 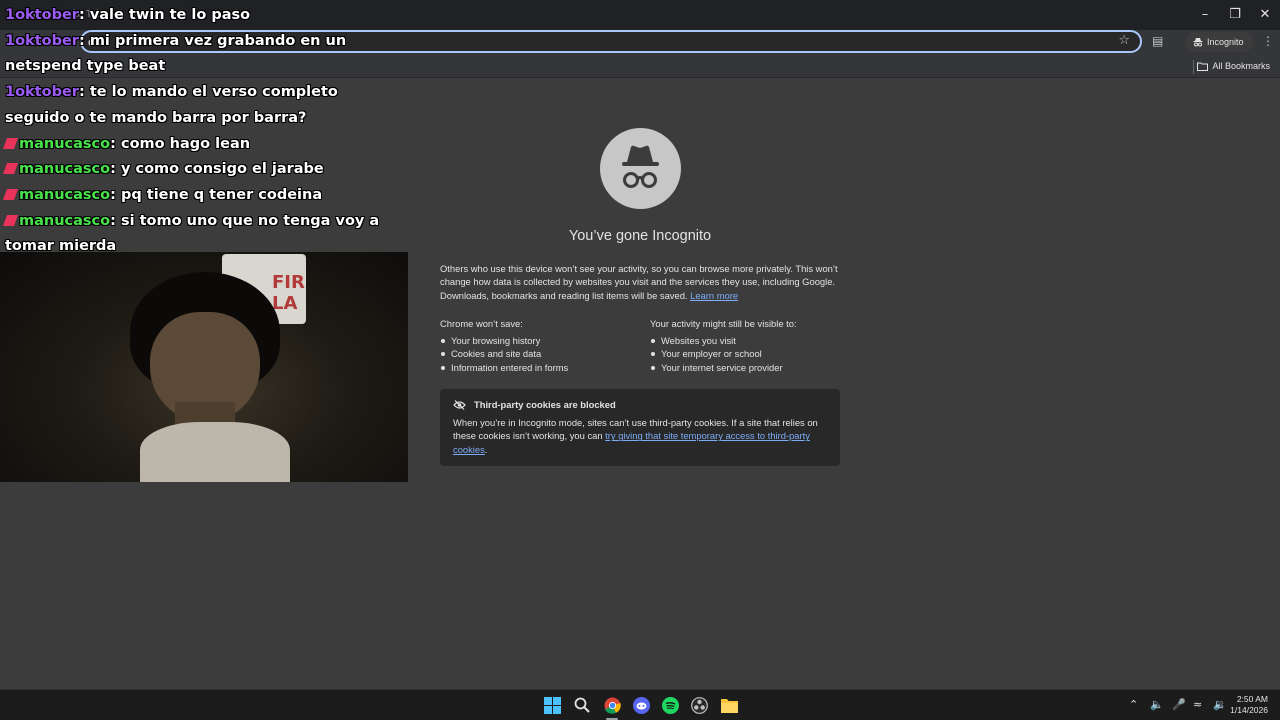 I want to click on discord-icon, so click(x=641, y=705).